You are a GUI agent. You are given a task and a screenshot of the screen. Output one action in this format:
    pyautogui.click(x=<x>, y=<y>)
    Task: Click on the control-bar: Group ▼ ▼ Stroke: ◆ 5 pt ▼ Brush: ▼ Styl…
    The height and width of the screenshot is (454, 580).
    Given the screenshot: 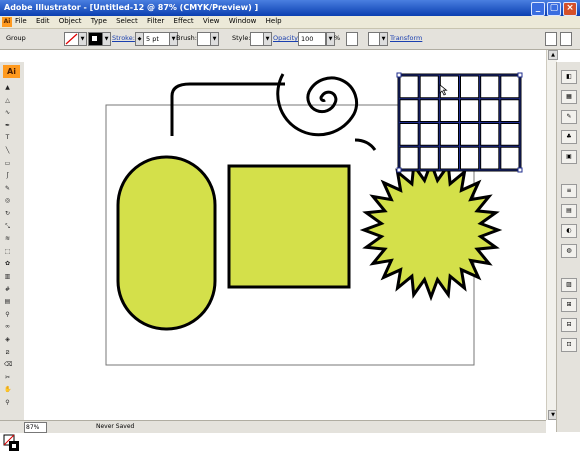 What is the action you would take?
    pyautogui.click(x=290, y=39)
    